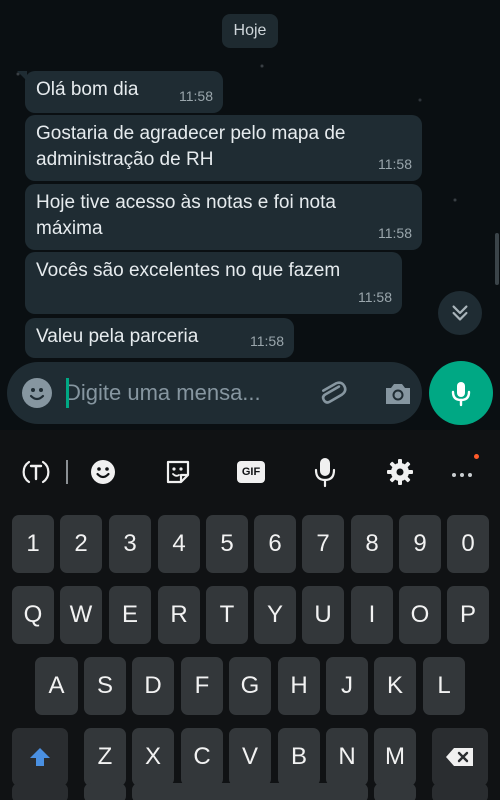 The image size is (500, 800). What do you see at coordinates (476, 456) in the screenshot?
I see `notification-dot` at bounding box center [476, 456].